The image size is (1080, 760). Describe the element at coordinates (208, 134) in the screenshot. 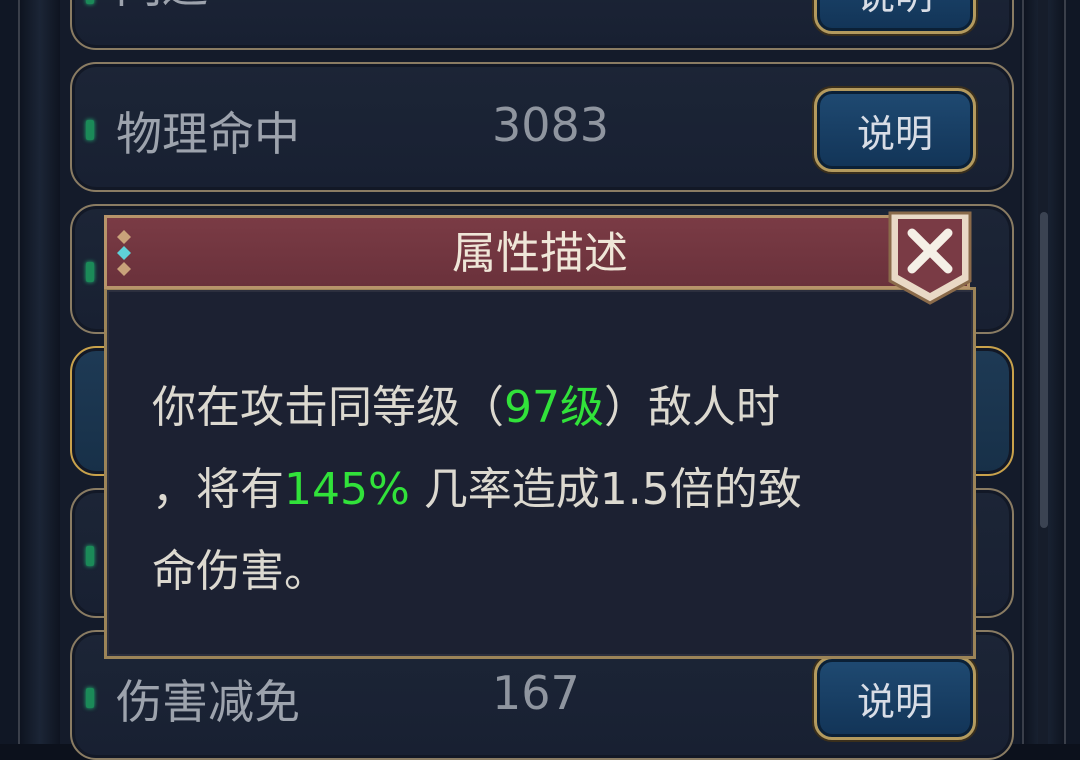

I see `attribute-name: 物理命中` at that location.